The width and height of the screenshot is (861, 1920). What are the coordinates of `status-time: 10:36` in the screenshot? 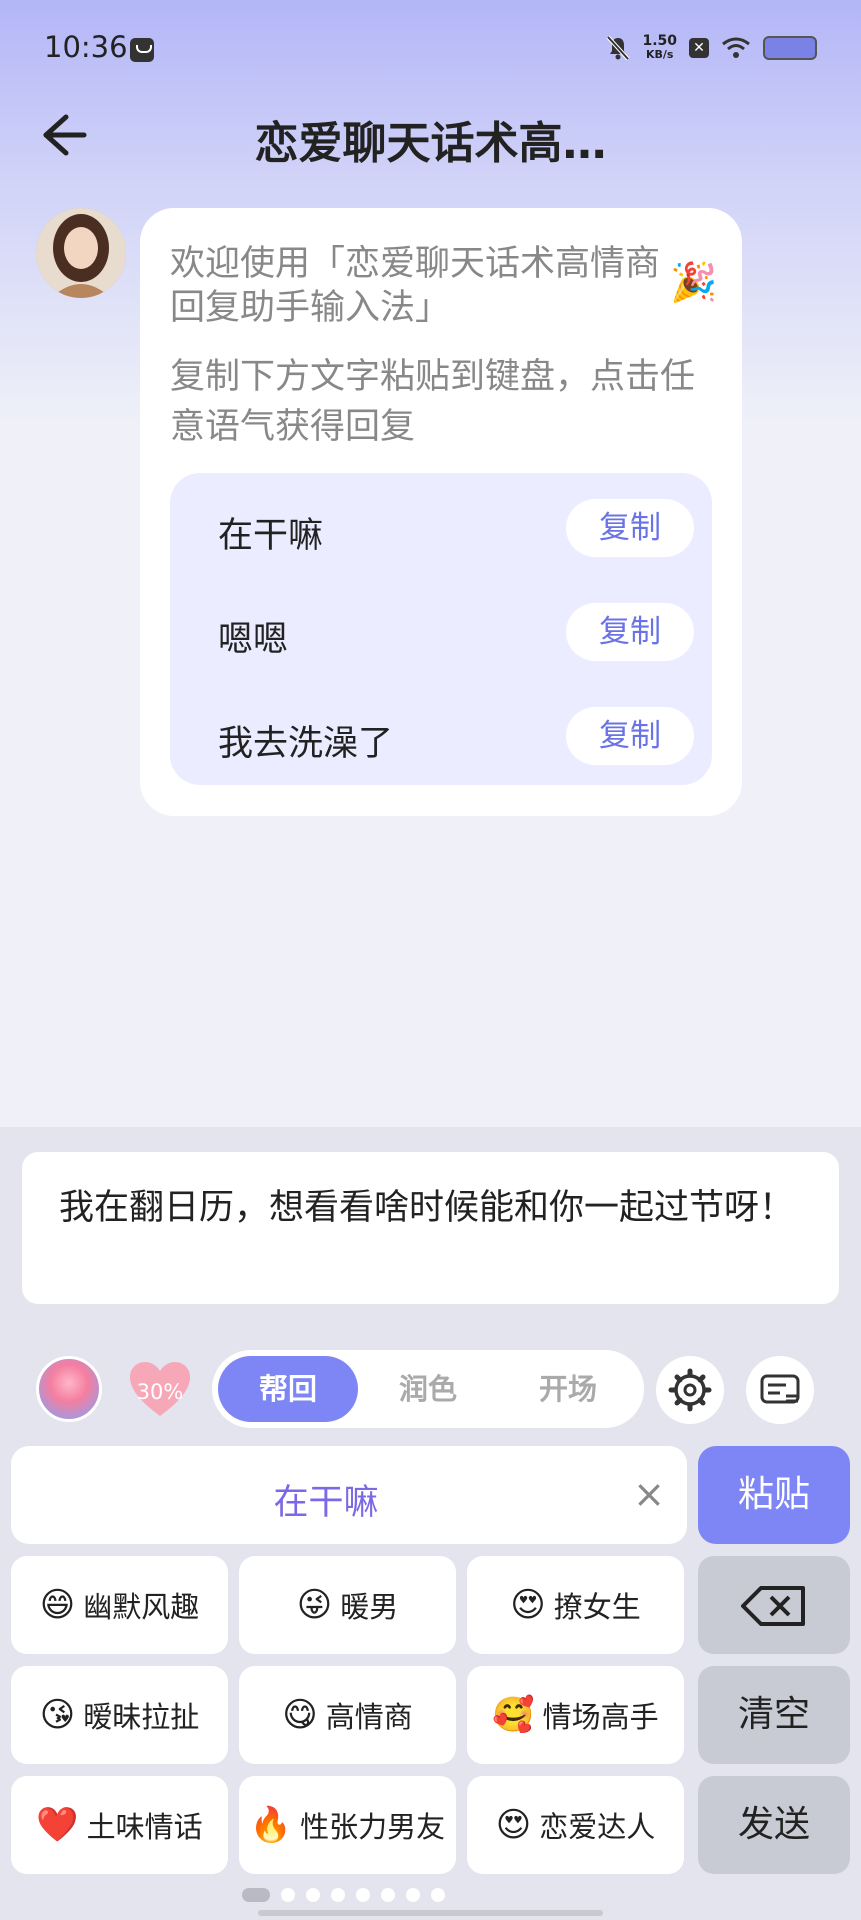 It's located at (86, 47).